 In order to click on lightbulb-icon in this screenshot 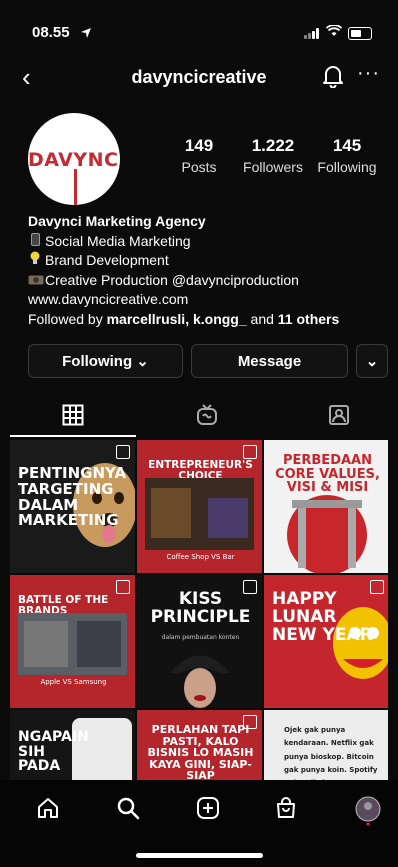, I will do `click(35, 261)`.